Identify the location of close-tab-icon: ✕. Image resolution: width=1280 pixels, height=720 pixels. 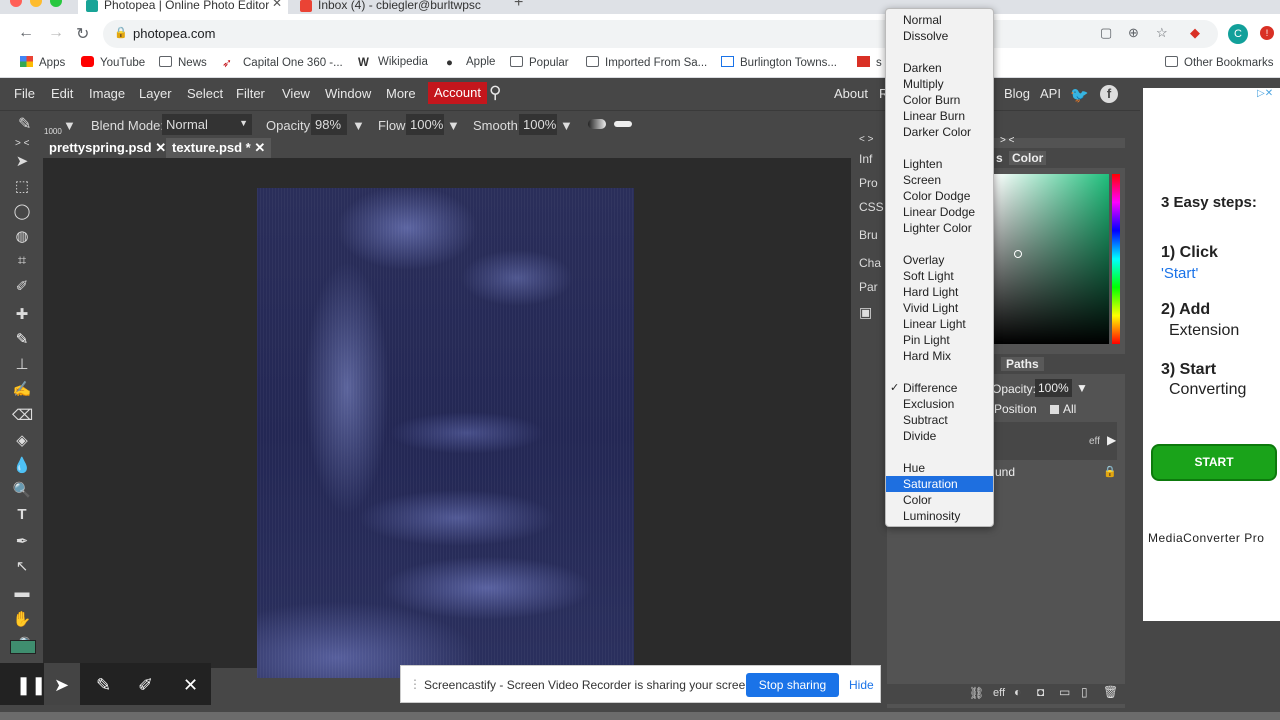
(277, 5).